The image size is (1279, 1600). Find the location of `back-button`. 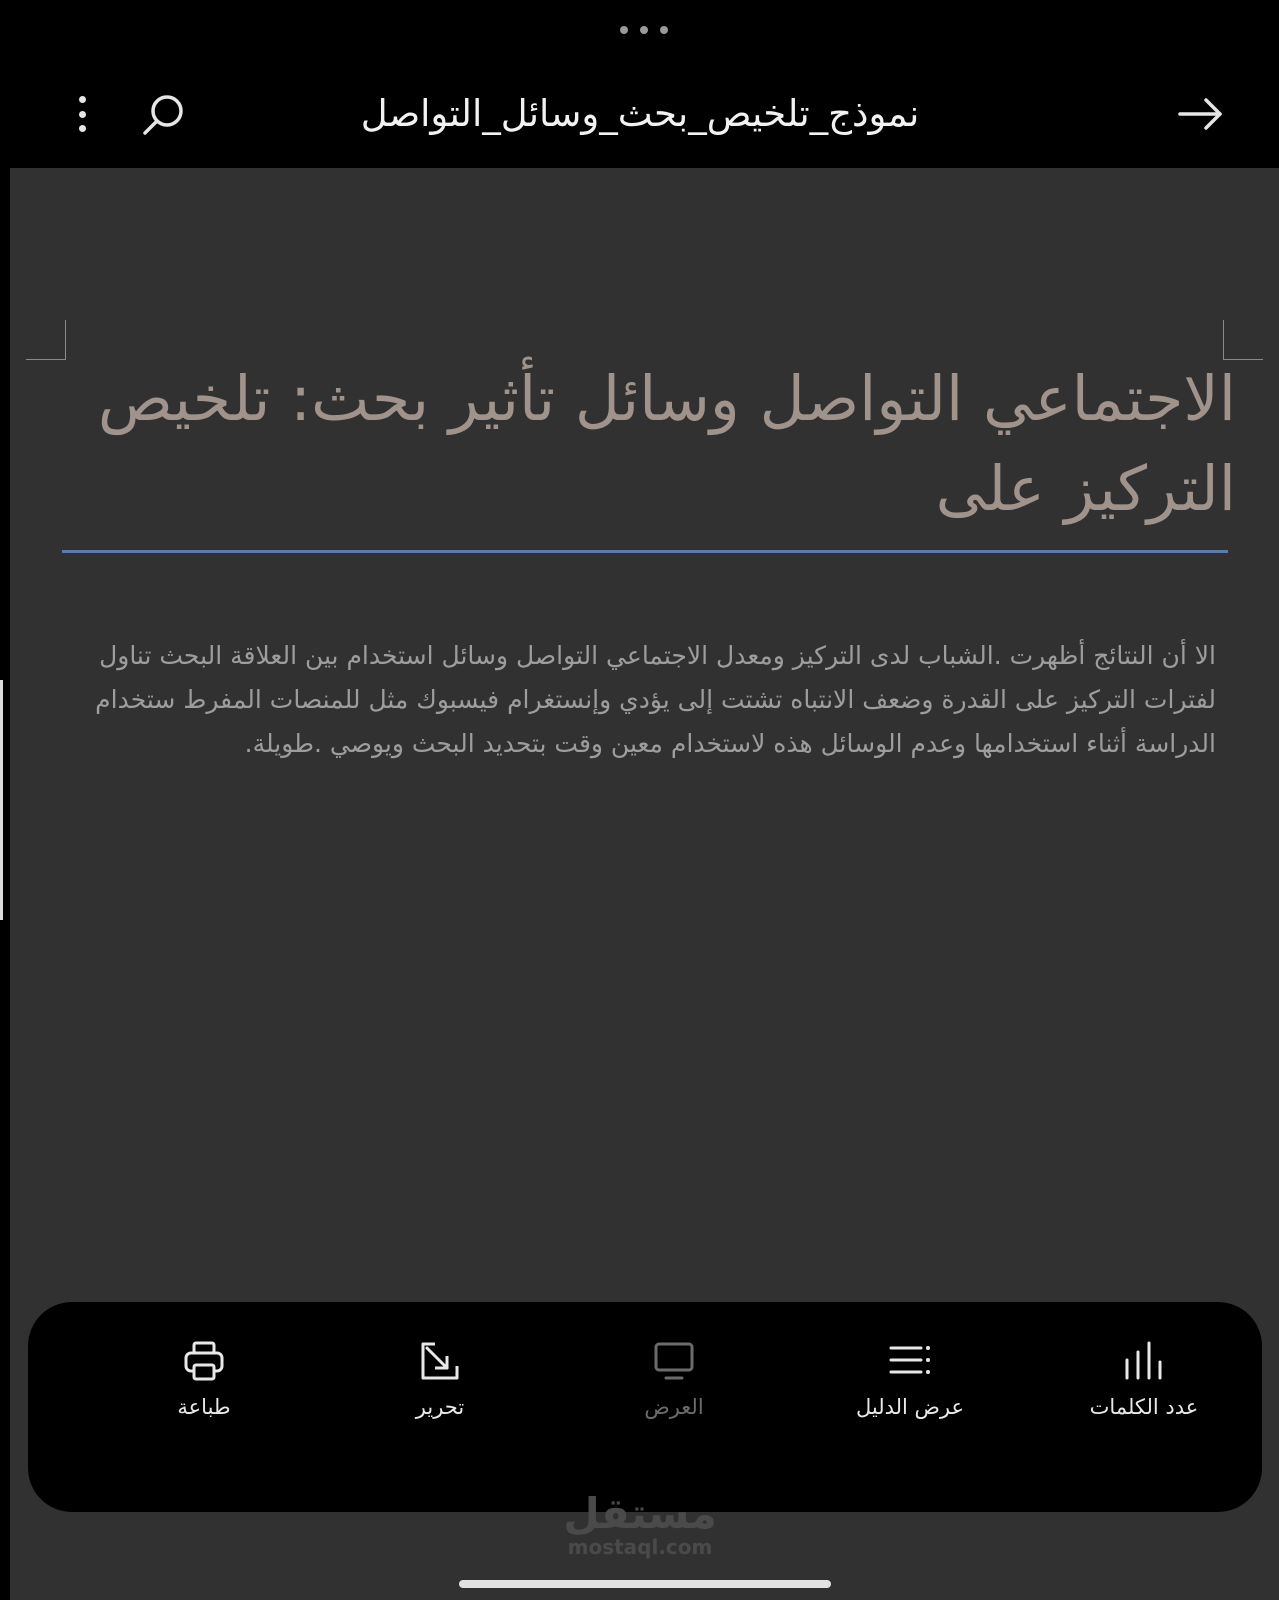

back-button is located at coordinates (1200, 114).